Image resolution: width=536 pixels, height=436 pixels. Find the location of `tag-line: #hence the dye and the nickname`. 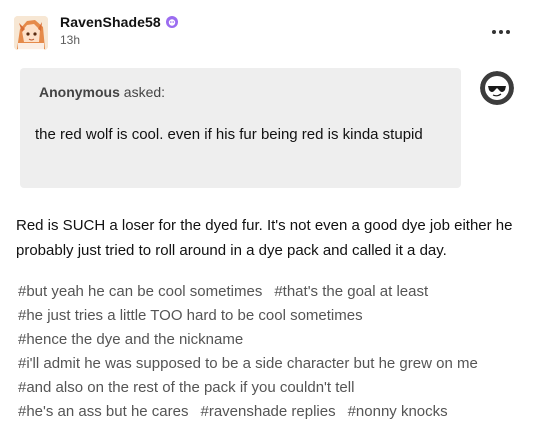

tag-line: #hence the dye and the nickname is located at coordinates (273, 340).